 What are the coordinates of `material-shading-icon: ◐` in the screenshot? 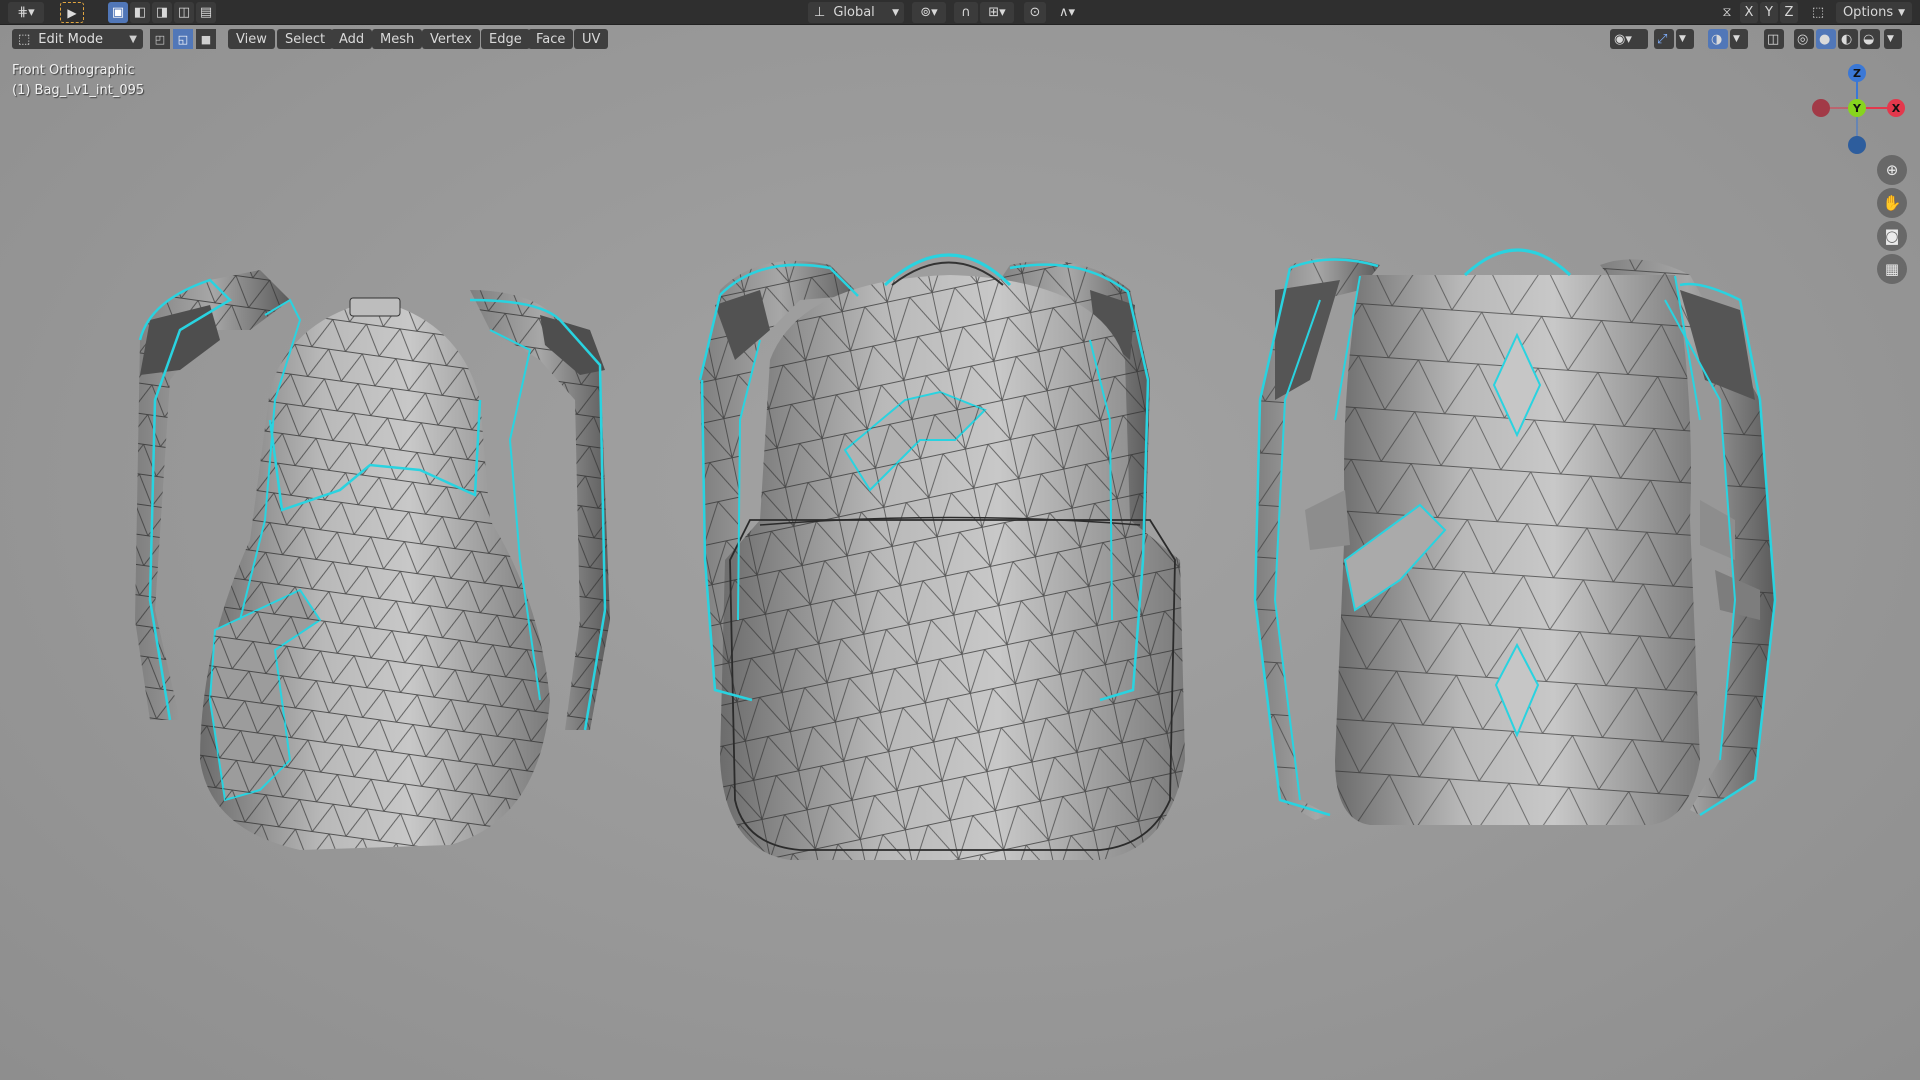 It's located at (1847, 39).